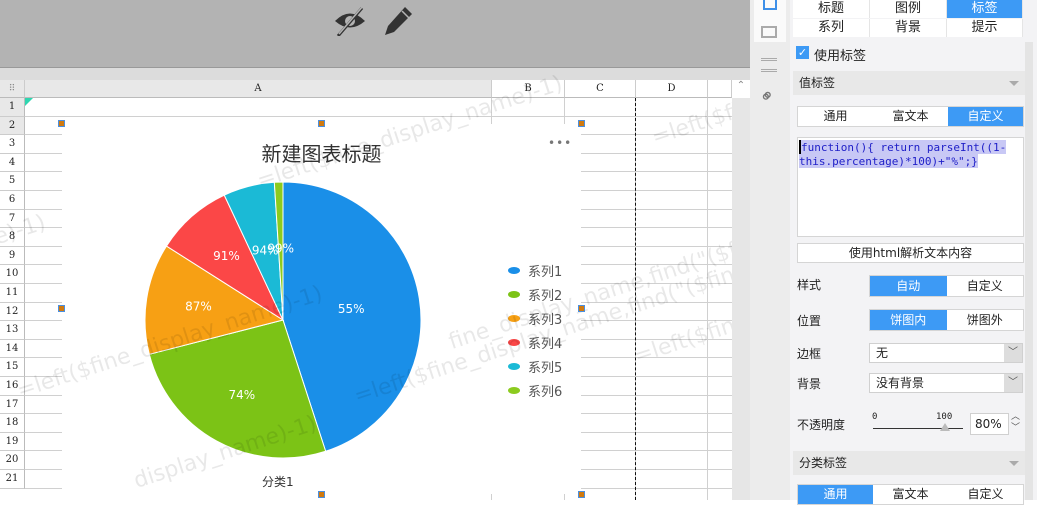  I want to click on row-header: 9, so click(12, 256).